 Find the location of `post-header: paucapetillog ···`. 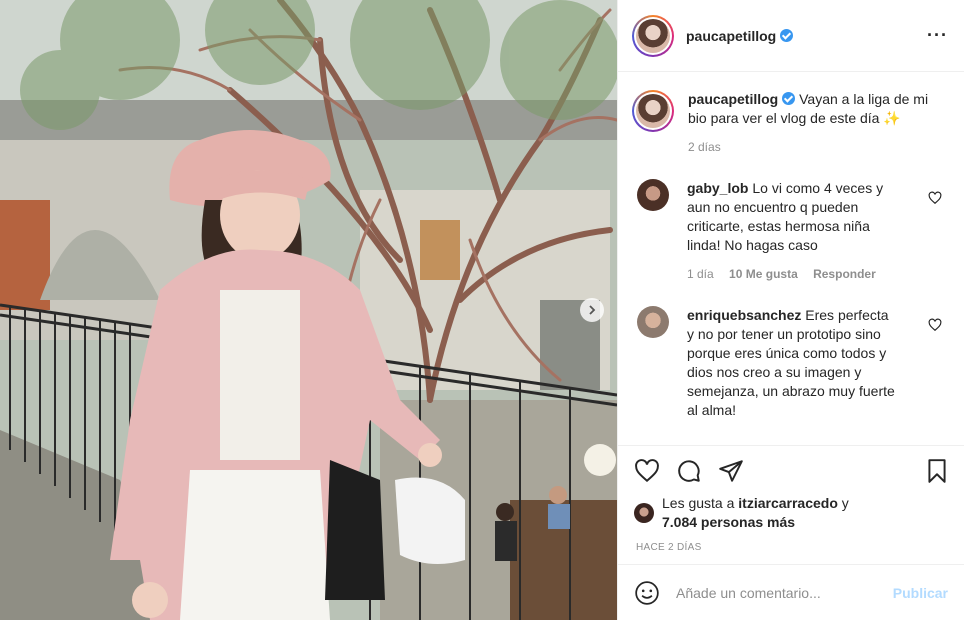

post-header: paucapetillog ··· is located at coordinates (791, 36).